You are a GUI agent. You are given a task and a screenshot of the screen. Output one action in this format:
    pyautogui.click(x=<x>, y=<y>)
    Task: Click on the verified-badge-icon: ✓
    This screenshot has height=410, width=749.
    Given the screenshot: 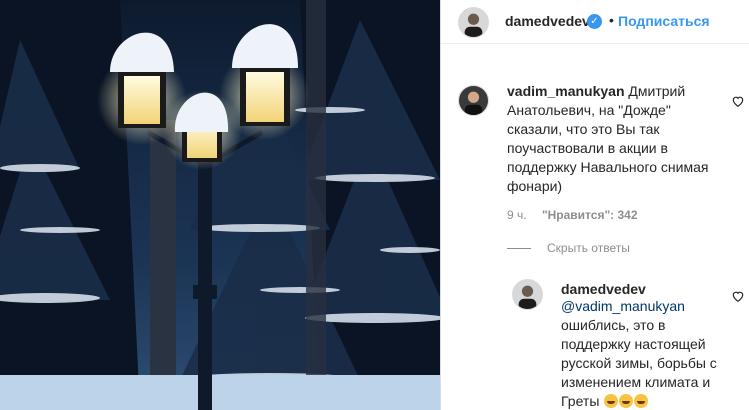 What is the action you would take?
    pyautogui.click(x=594, y=21)
    